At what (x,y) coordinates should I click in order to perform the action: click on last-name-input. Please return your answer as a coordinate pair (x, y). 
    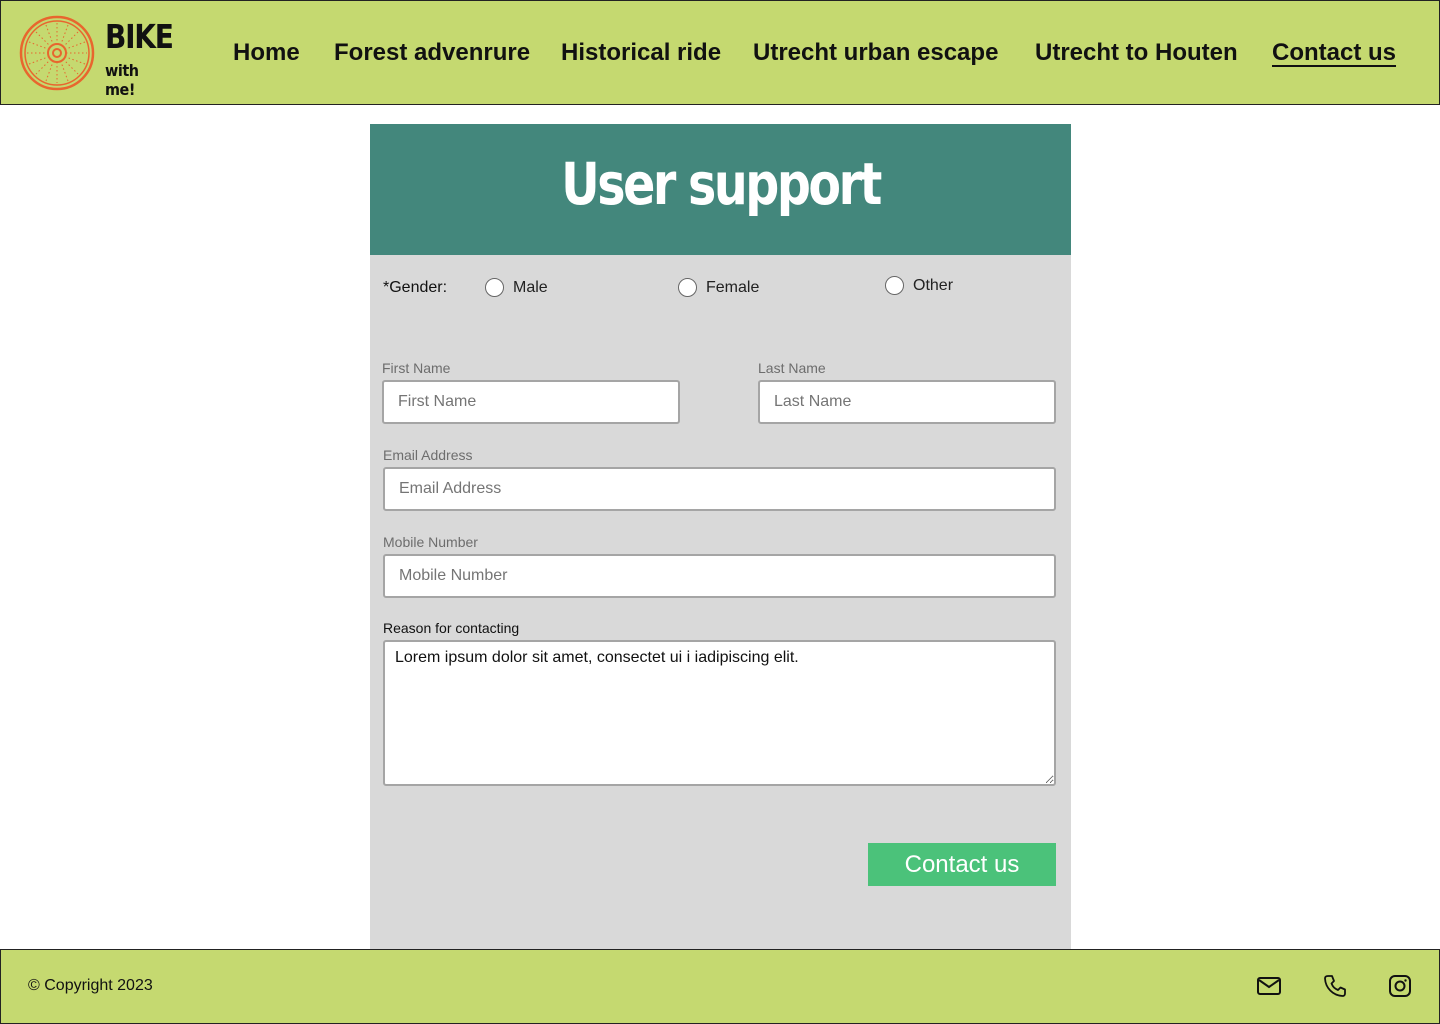
    Looking at the image, I should click on (907, 402).